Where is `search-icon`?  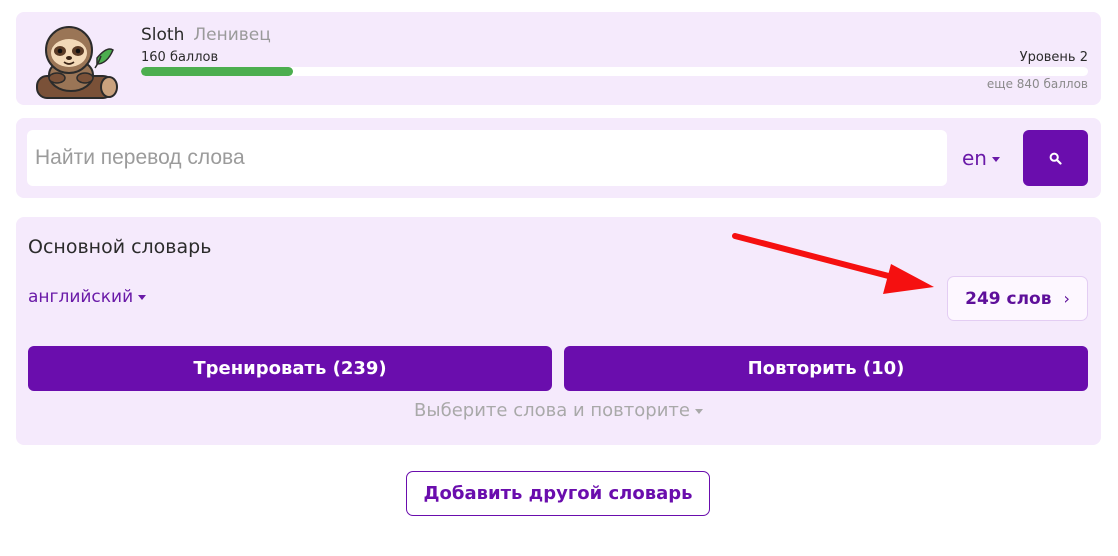 search-icon is located at coordinates (1055, 158).